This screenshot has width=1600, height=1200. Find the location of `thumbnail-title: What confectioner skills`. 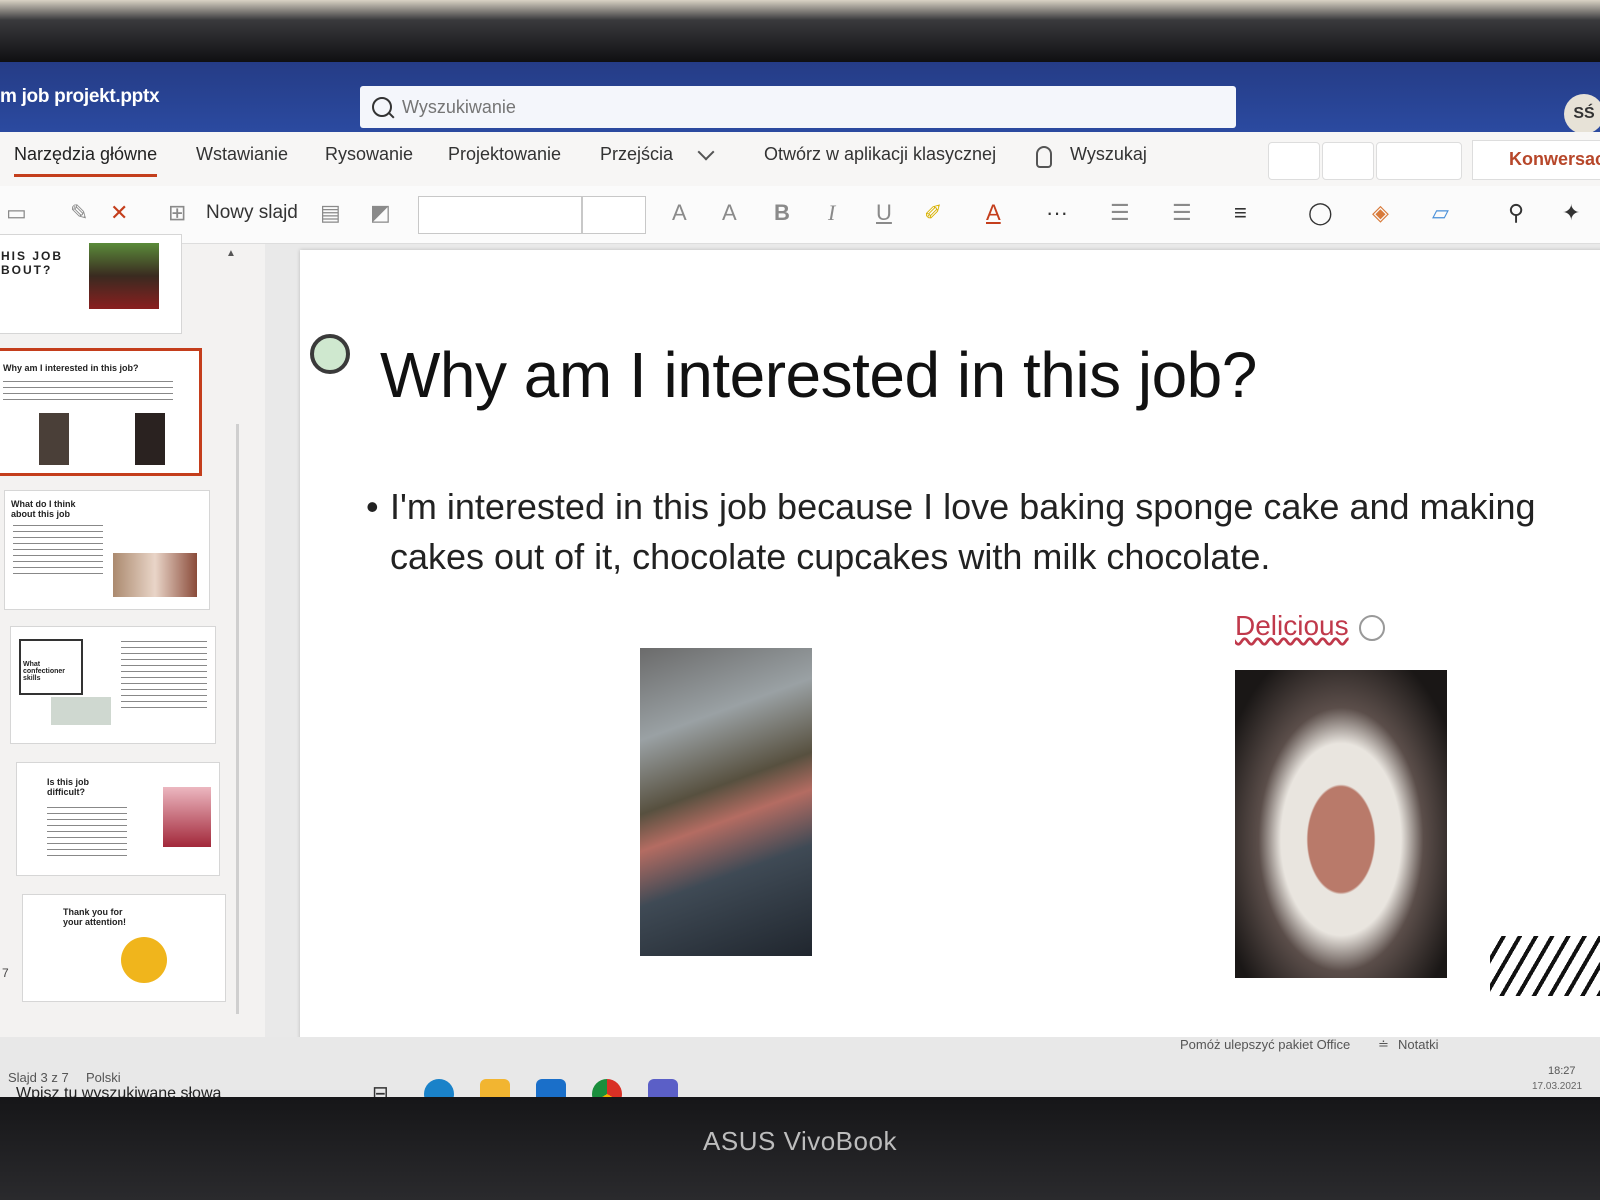

thumbnail-title: What confectioner skills is located at coordinates (44, 671).